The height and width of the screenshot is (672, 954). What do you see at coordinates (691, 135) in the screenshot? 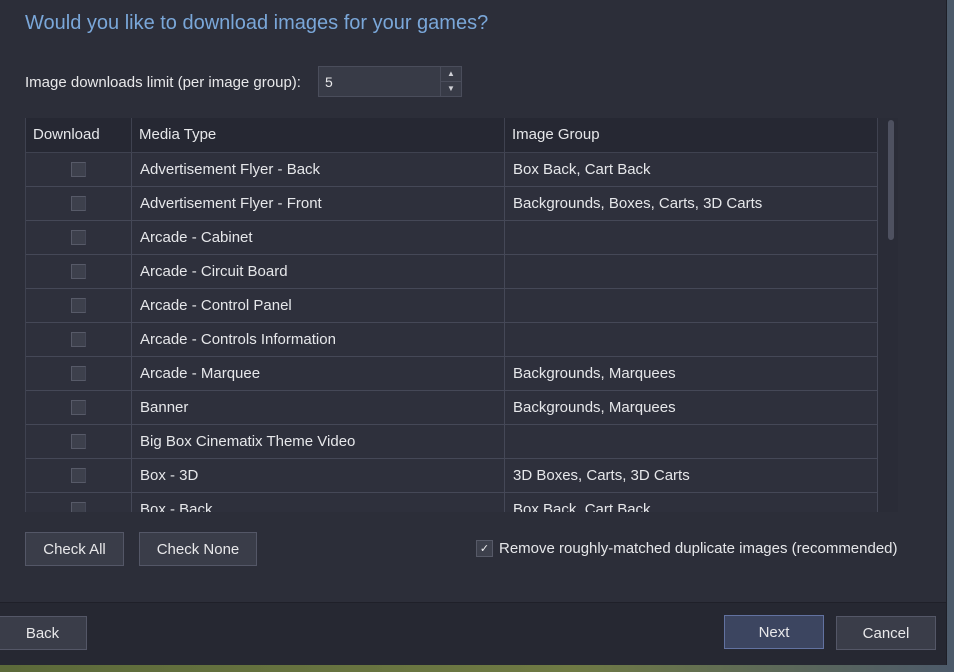
I see `header-image-group: Image Group` at bounding box center [691, 135].